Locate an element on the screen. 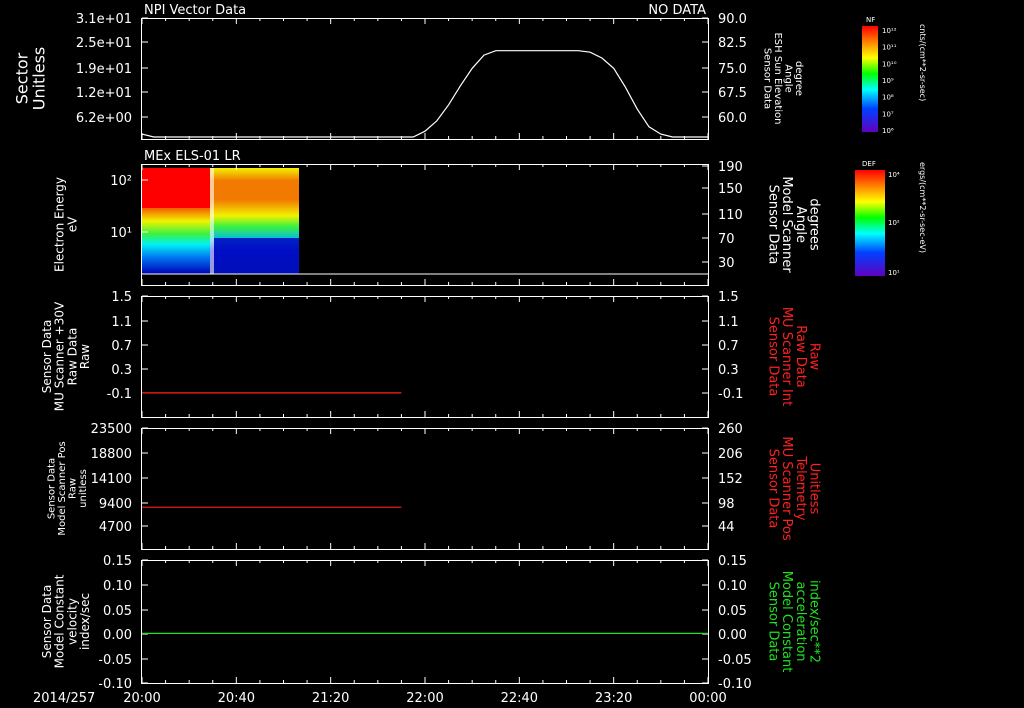 Image resolution: width=1024 pixels, height=708 pixels. y-right-tick-label: 0.10 is located at coordinates (732, 586).